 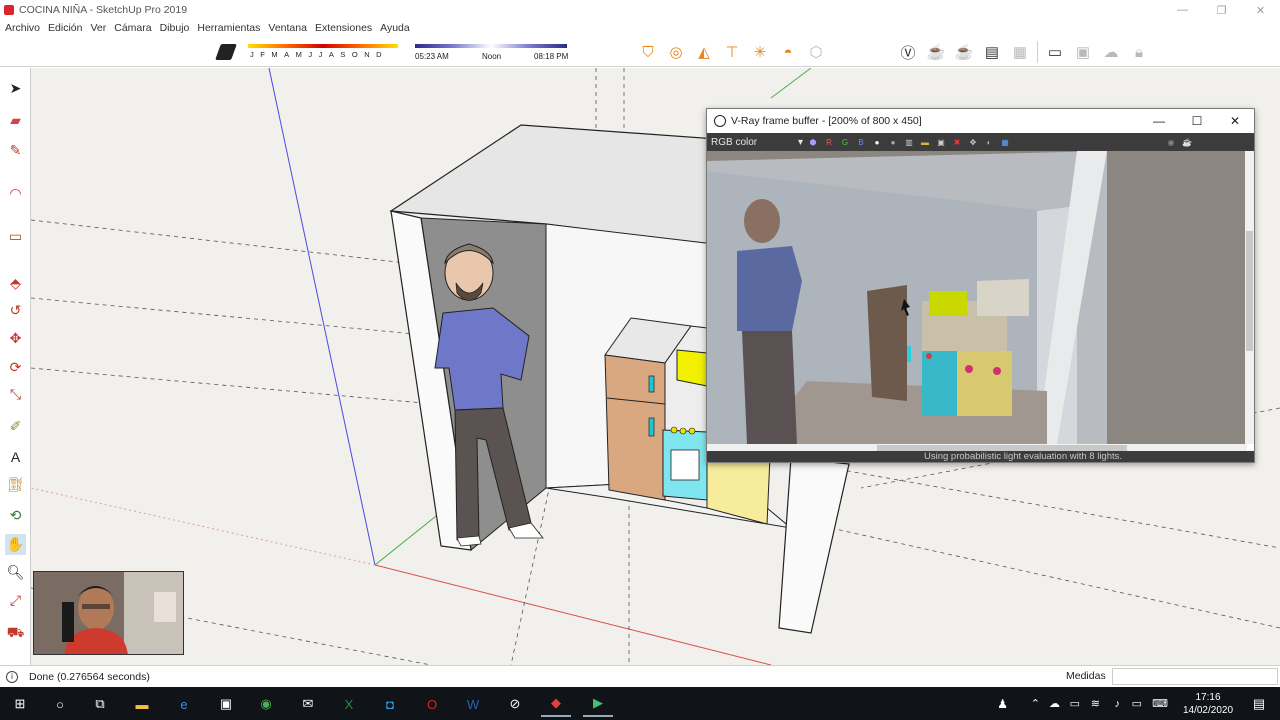 What do you see at coordinates (1020, 52) in the screenshot?
I see `batch-render-icon: ▦` at bounding box center [1020, 52].